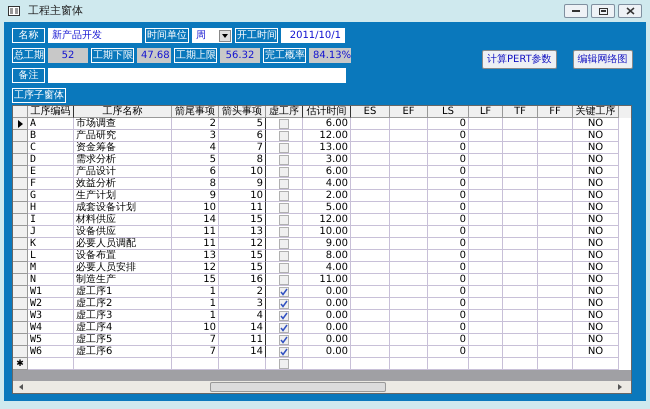 The width and height of the screenshot is (650, 409). What do you see at coordinates (14, 11) in the screenshot?
I see `form-icon` at bounding box center [14, 11].